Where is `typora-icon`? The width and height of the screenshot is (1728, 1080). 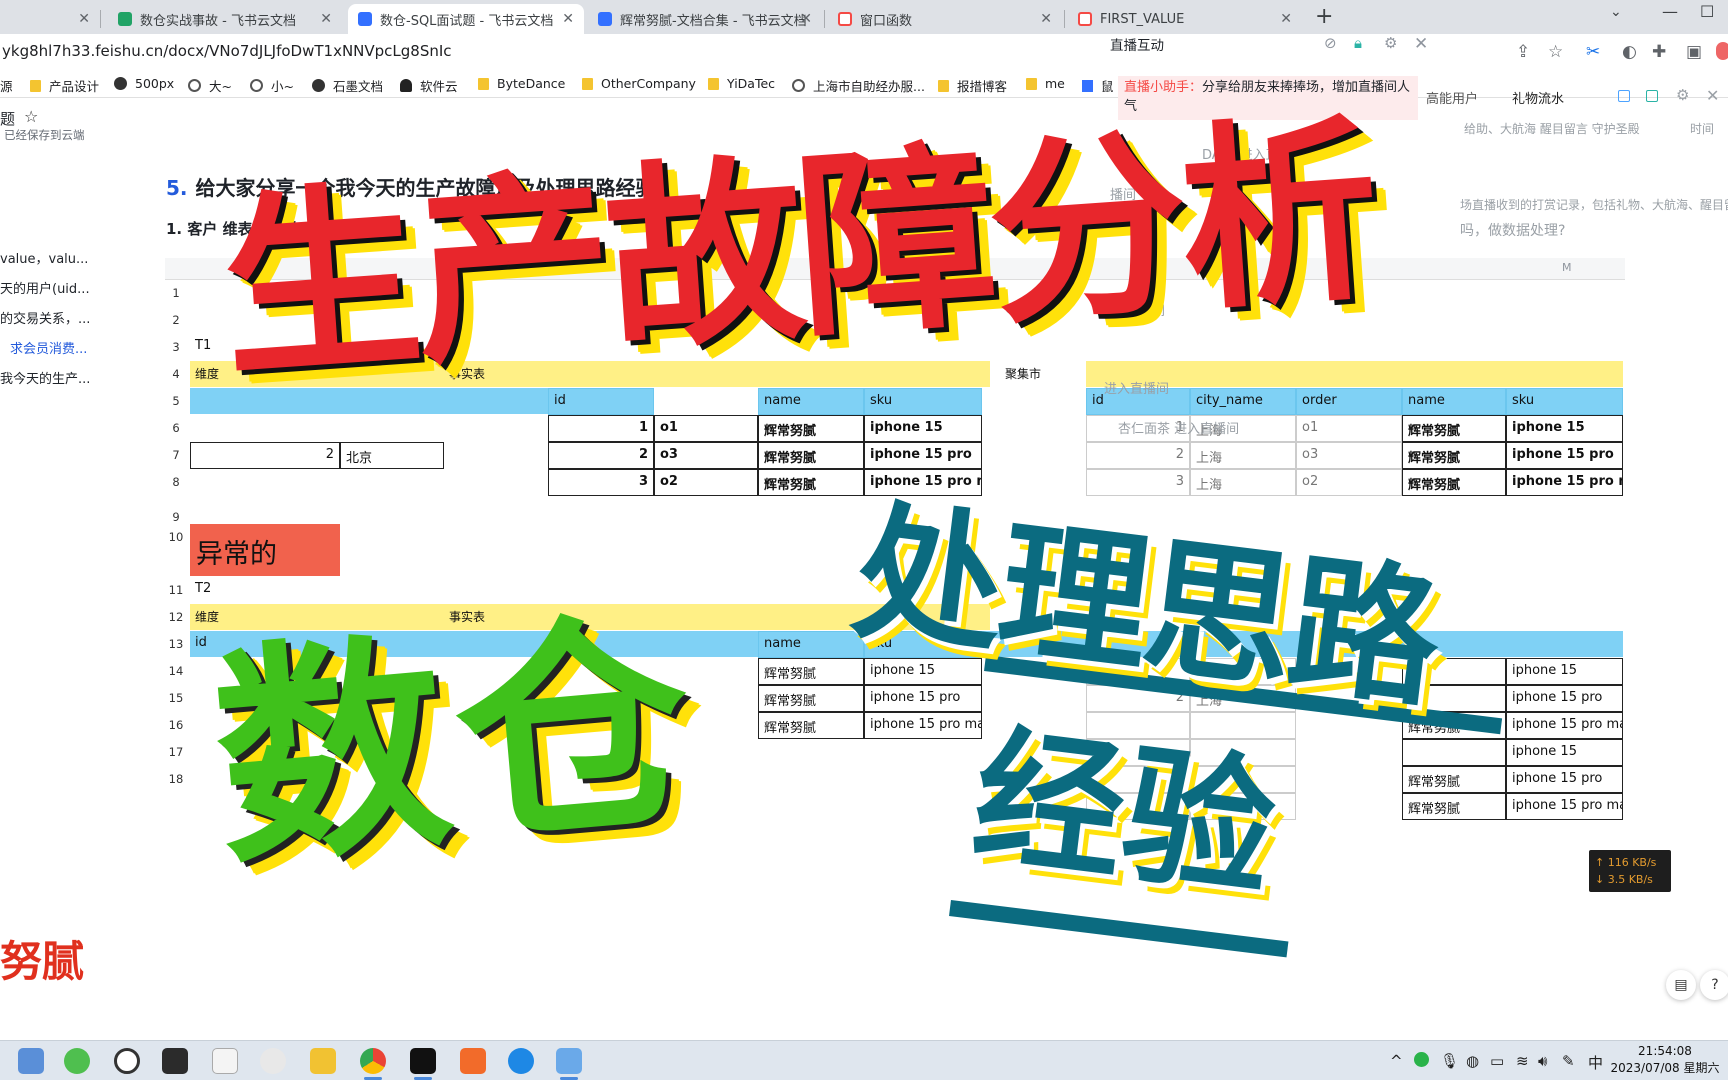
typora-icon is located at coordinates (225, 1061).